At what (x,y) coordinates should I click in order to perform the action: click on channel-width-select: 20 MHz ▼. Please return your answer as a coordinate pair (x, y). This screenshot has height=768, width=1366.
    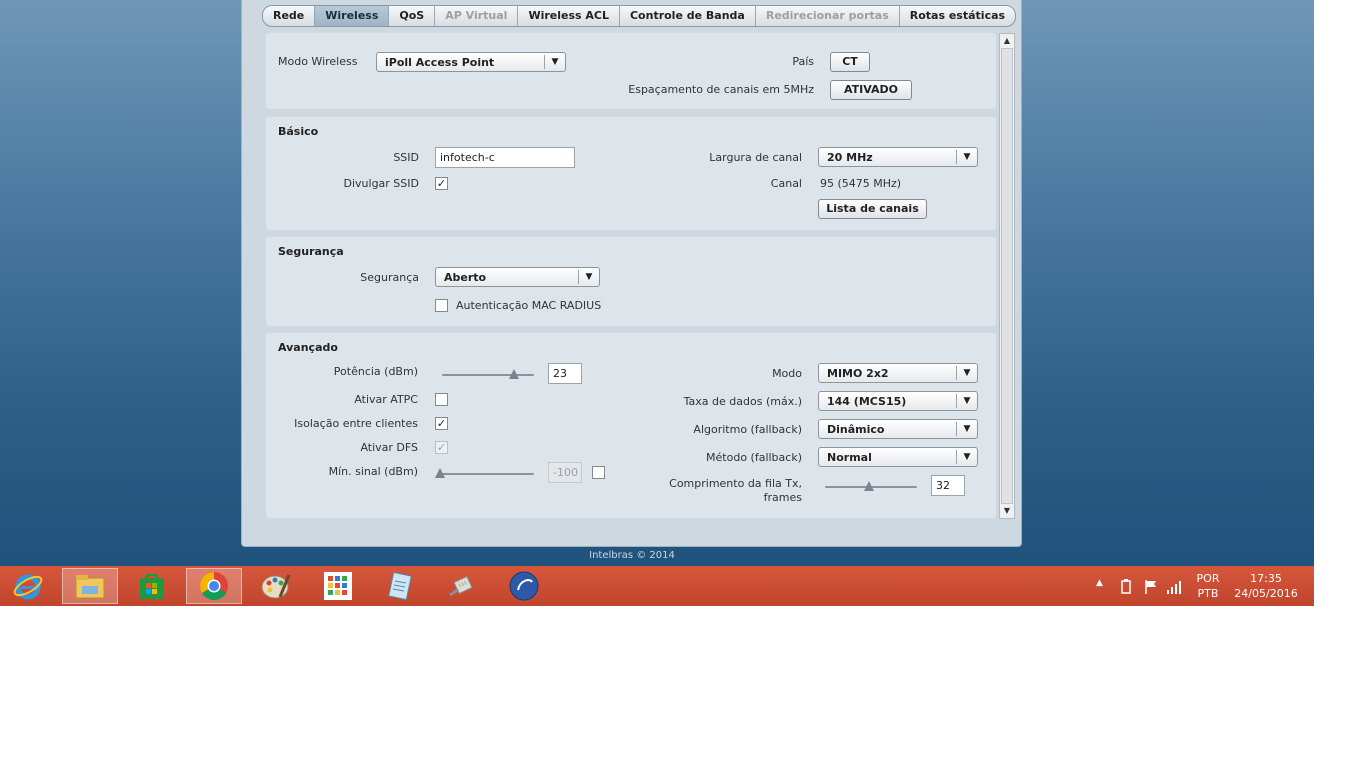
    Looking at the image, I should click on (898, 157).